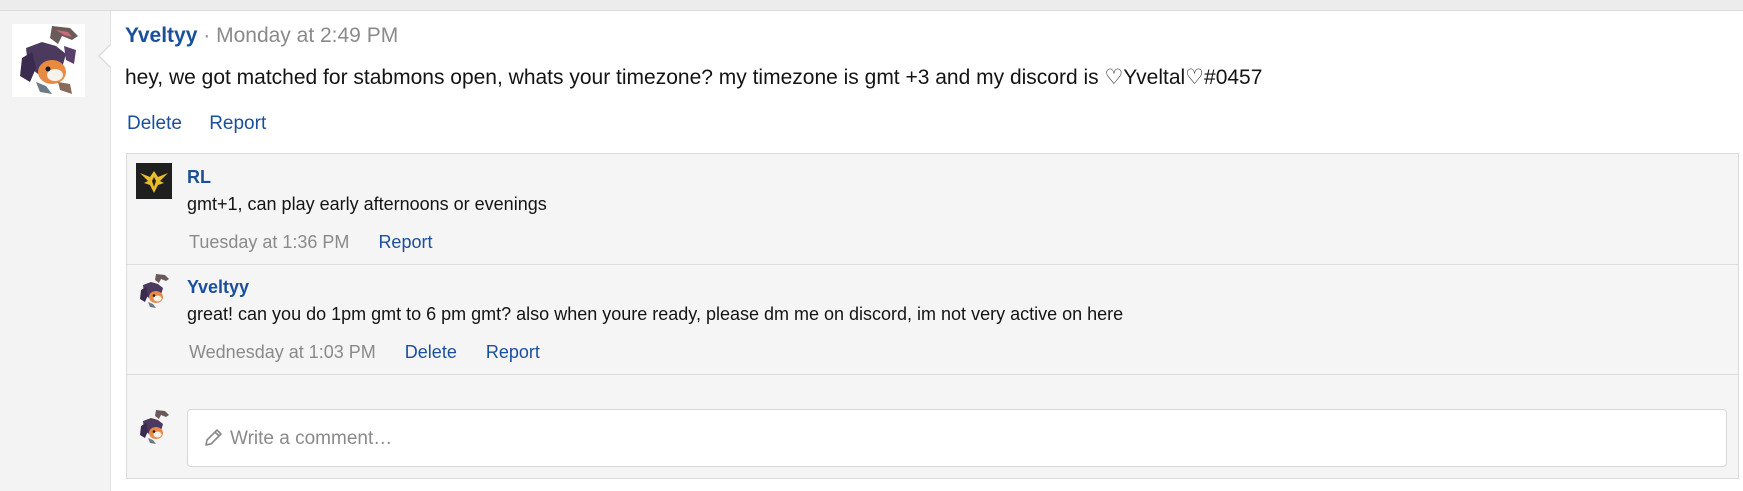 Image resolution: width=1743 pixels, height=491 pixels. What do you see at coordinates (199, 177) in the screenshot?
I see `comment-author-link: RL` at bounding box center [199, 177].